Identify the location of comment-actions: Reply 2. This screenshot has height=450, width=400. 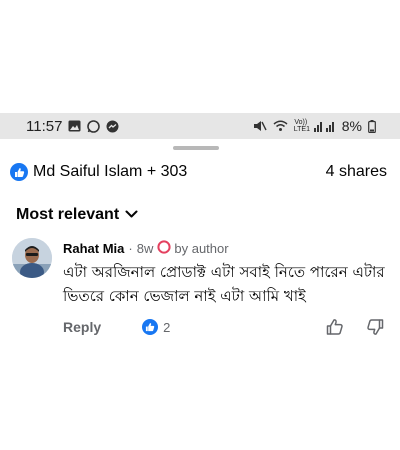
(224, 327).